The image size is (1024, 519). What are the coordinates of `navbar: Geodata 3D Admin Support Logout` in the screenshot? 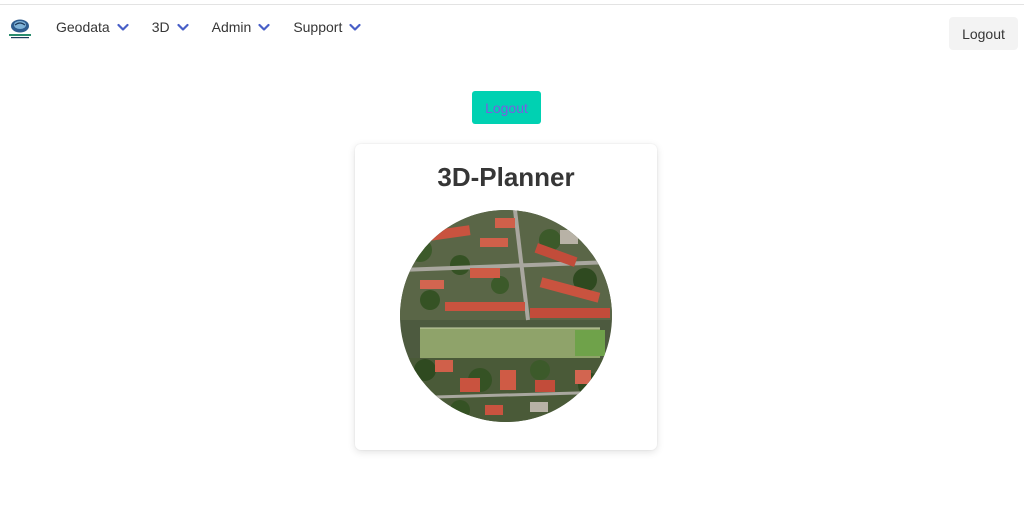 It's located at (512, 29).